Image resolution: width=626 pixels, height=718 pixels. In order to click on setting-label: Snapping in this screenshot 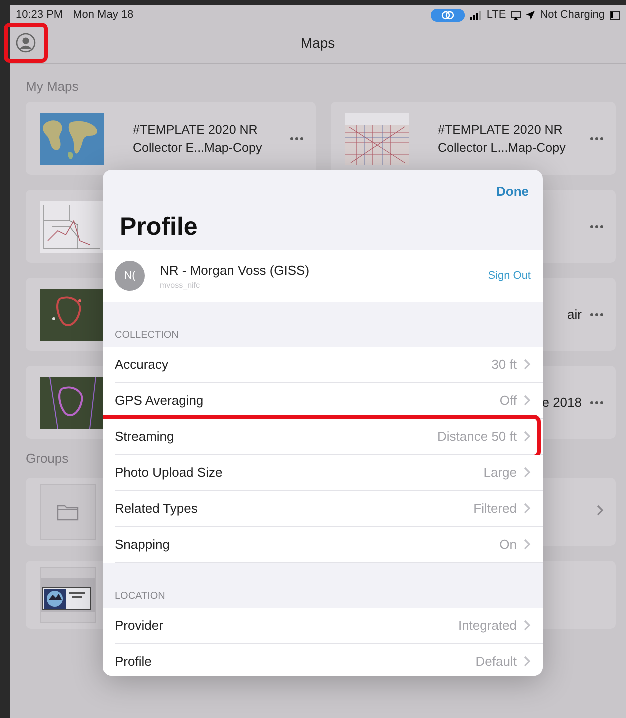, I will do `click(143, 544)`.